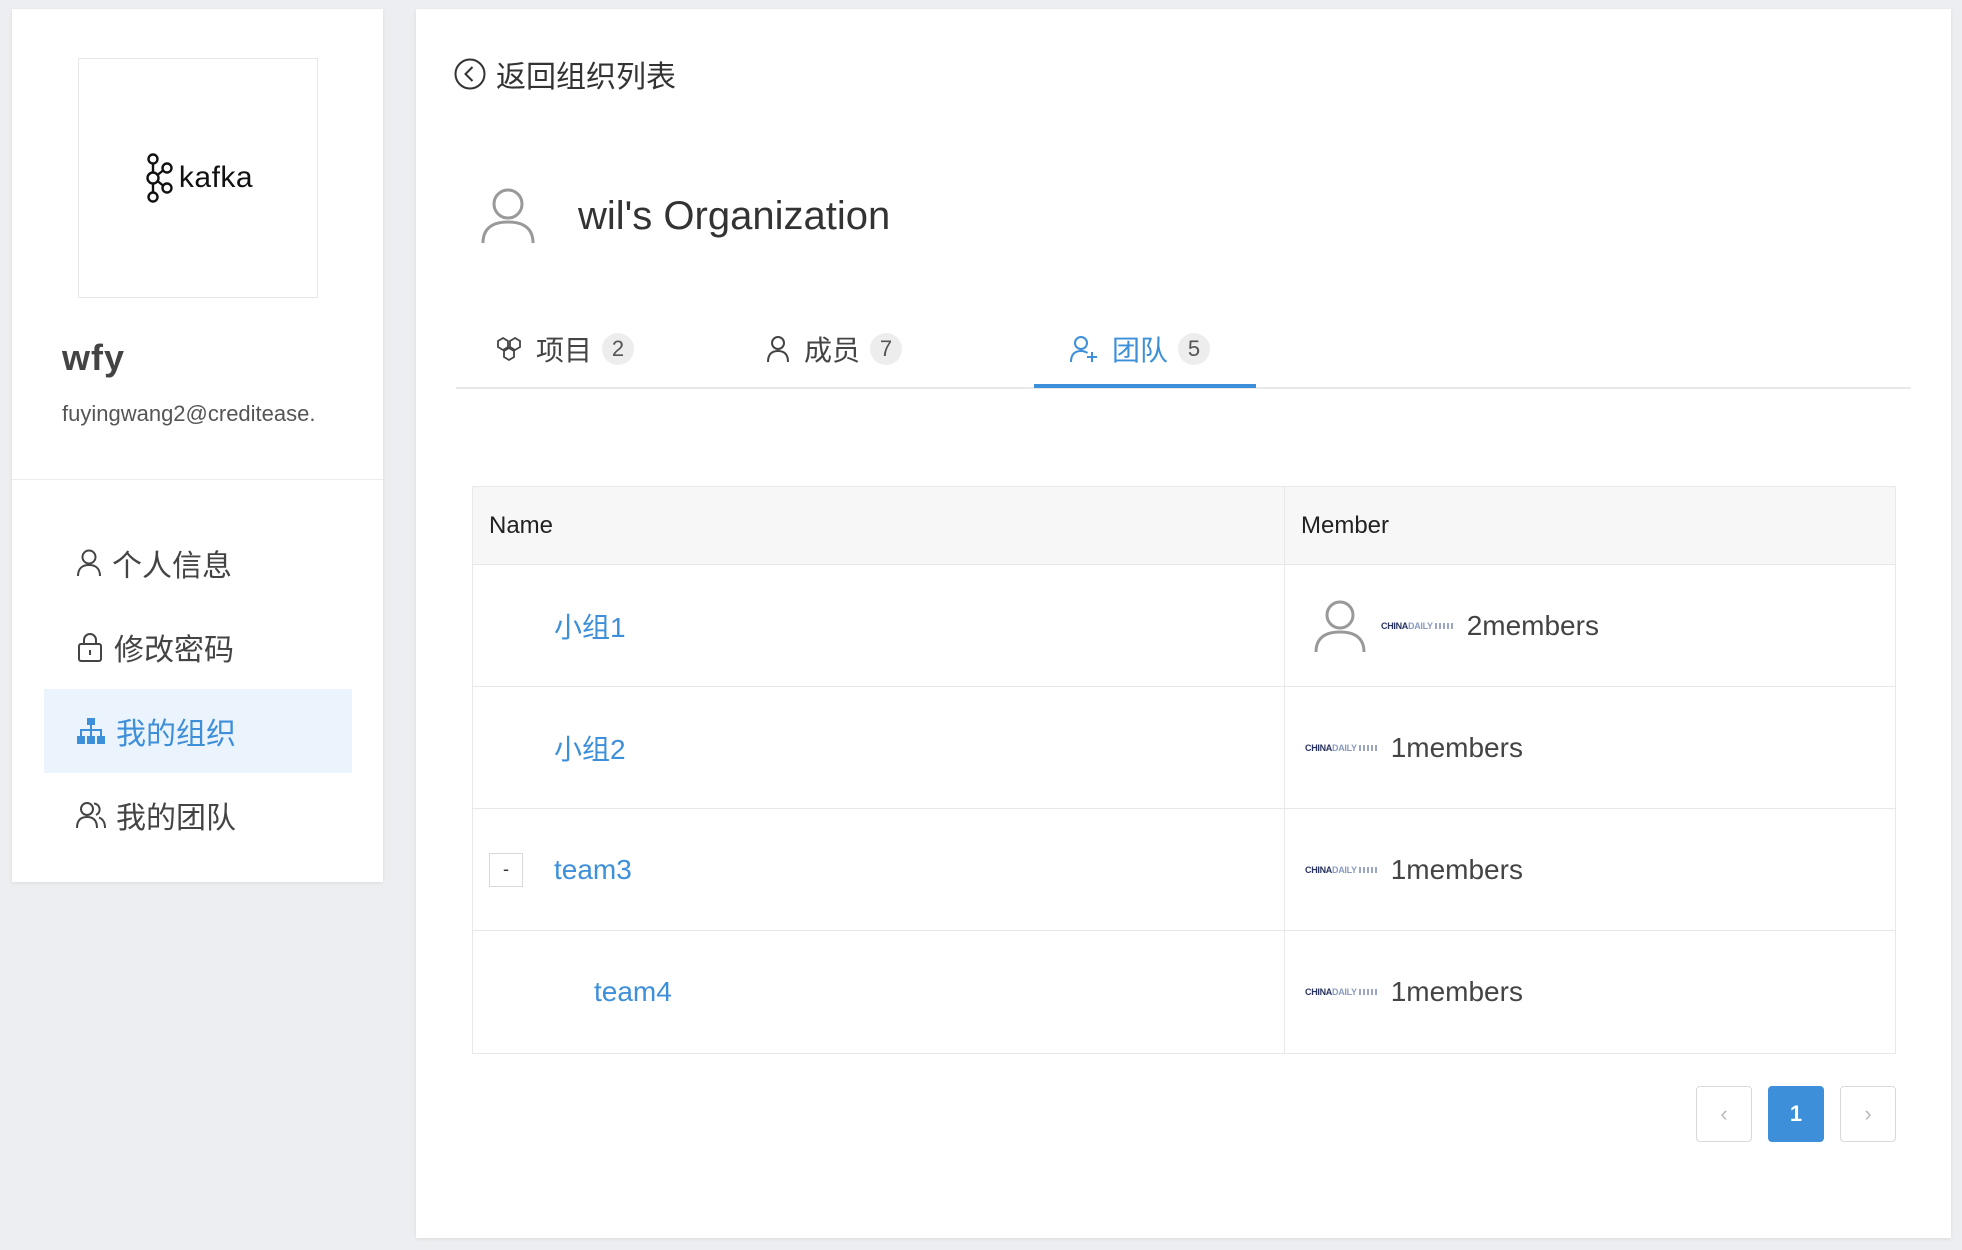  Describe the element at coordinates (172, 566) in the screenshot. I see `menu-item-label: 个人信息` at that location.